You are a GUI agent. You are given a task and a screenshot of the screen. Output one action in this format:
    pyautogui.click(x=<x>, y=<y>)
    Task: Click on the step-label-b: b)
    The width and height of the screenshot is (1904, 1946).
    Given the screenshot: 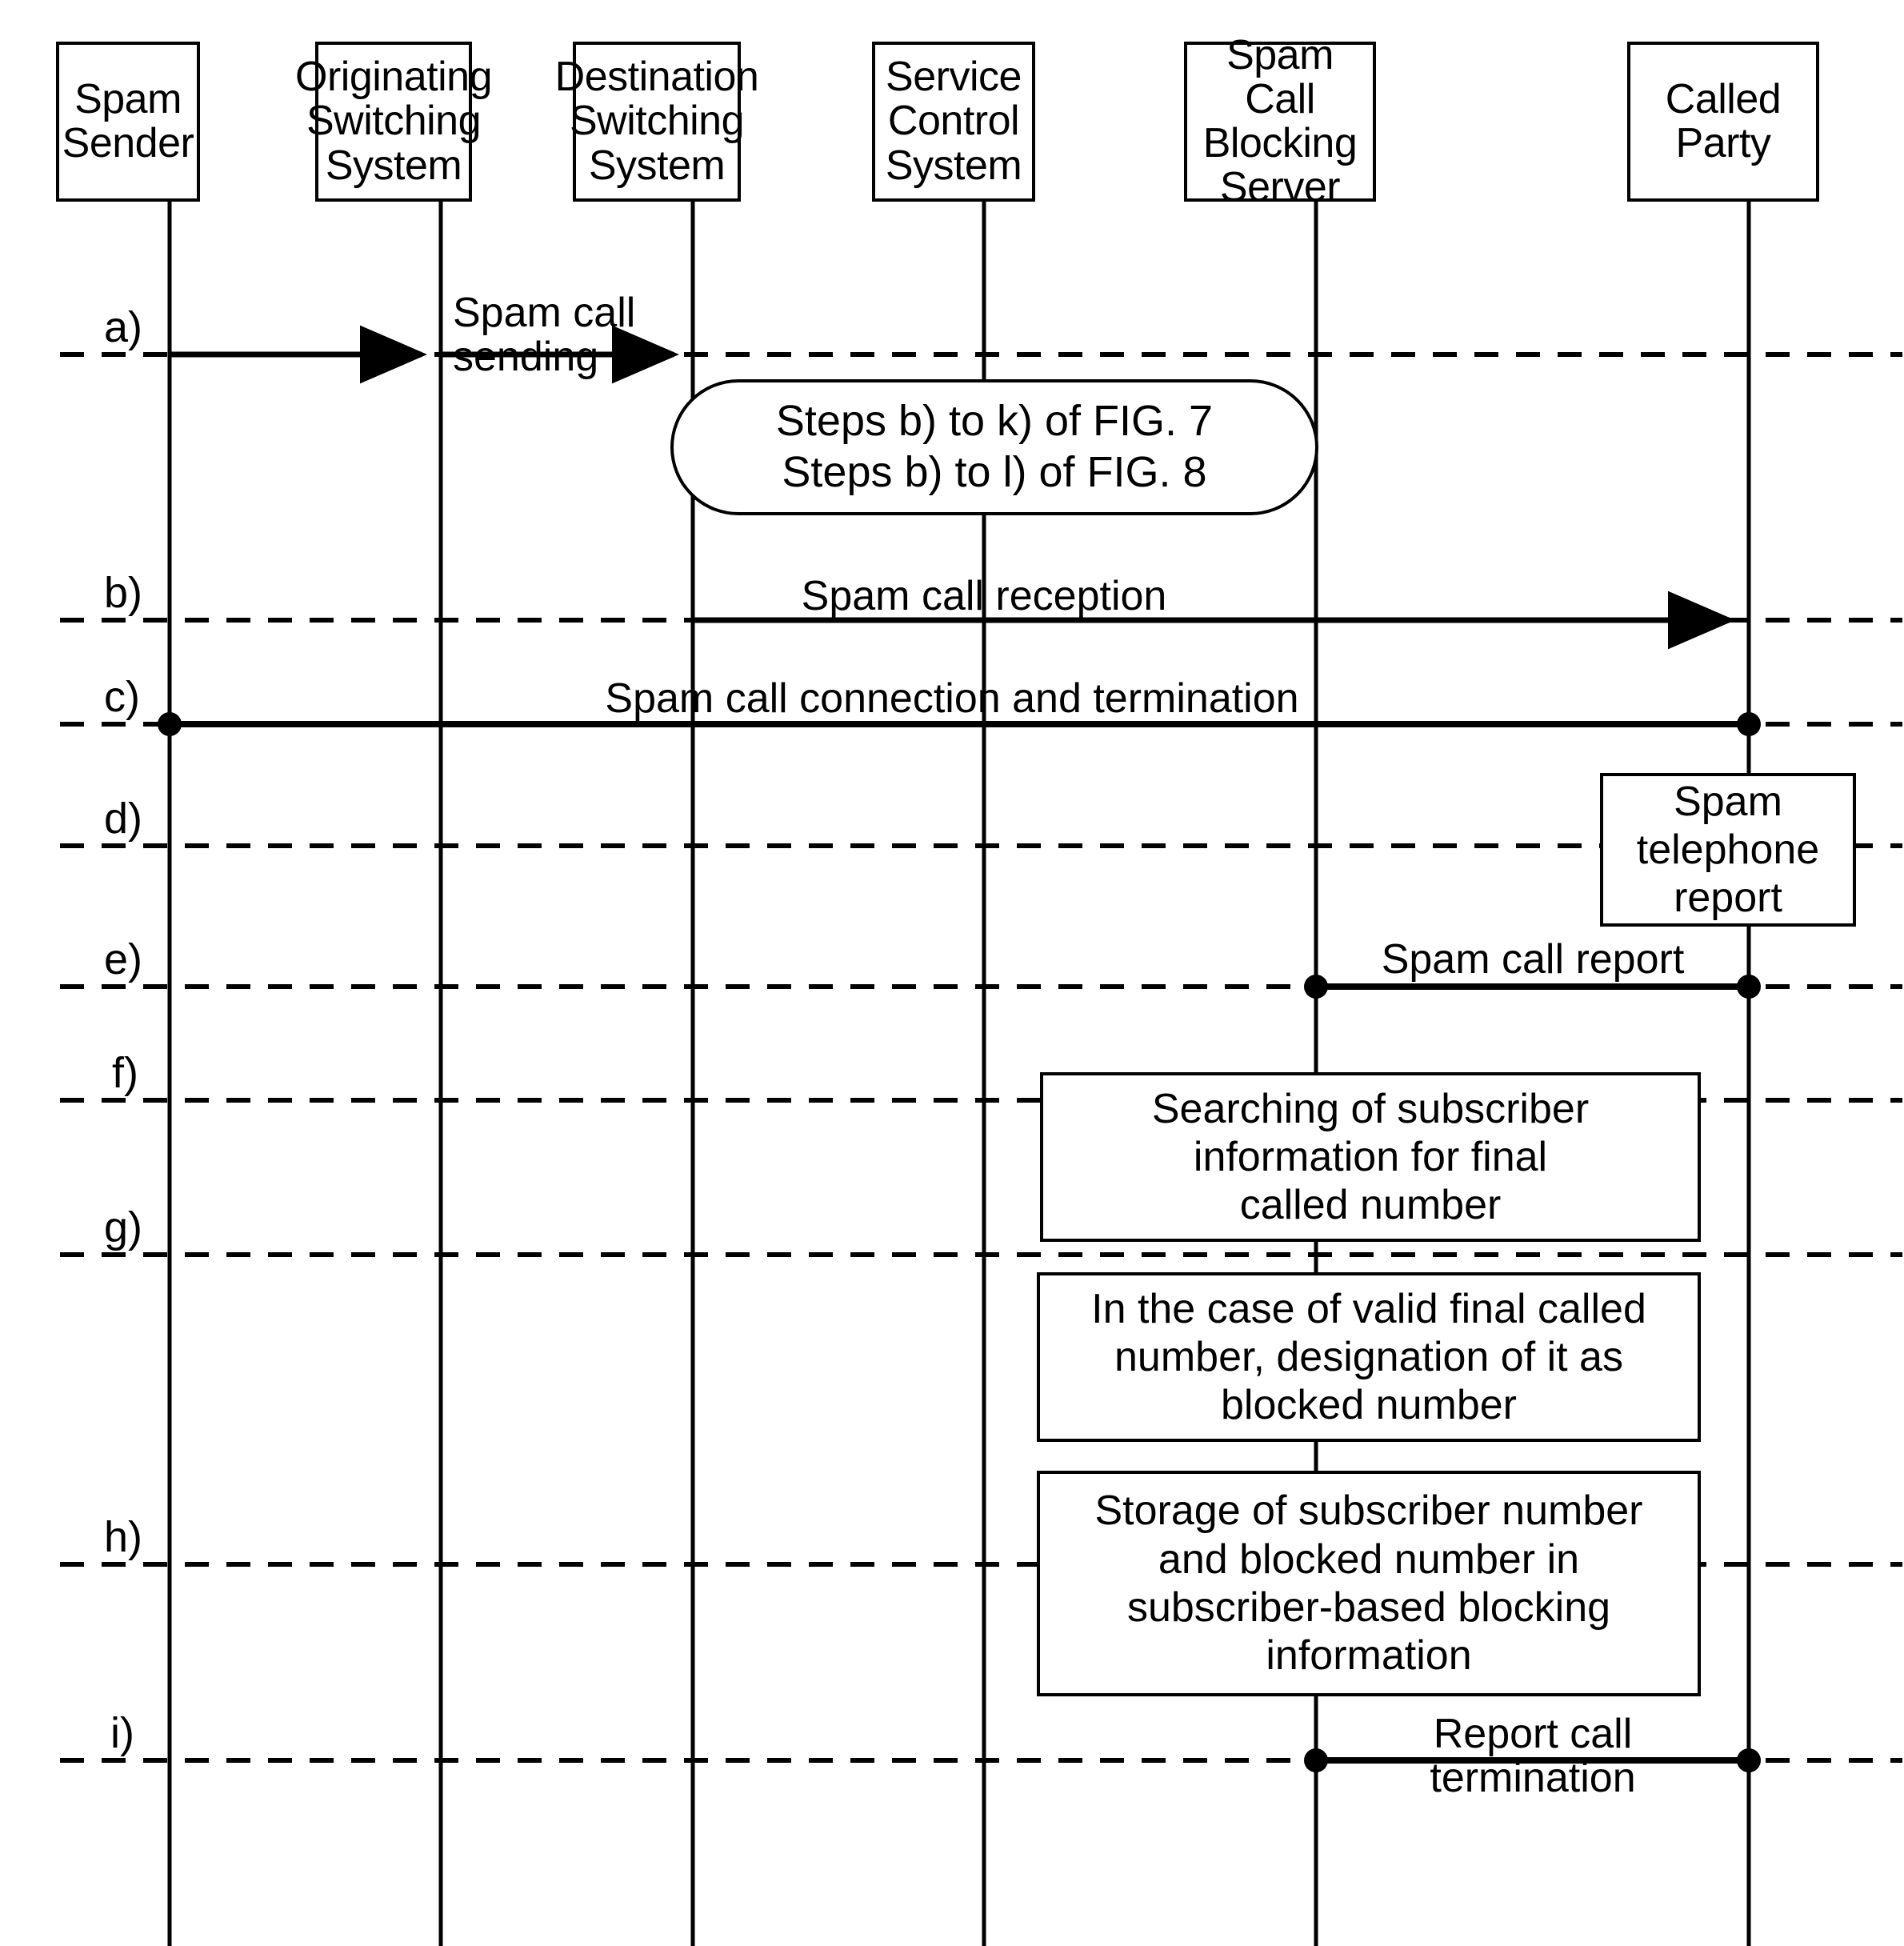 What is the action you would take?
    pyautogui.click(x=123, y=593)
    